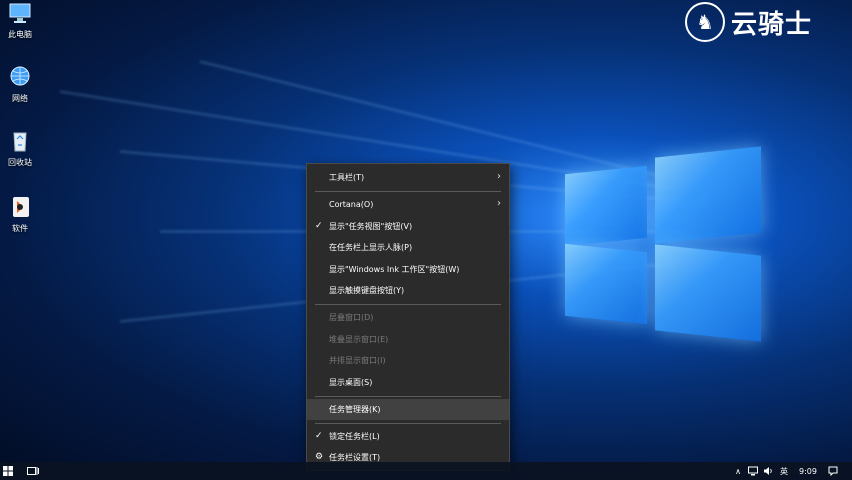  What do you see at coordinates (408, 436) in the screenshot?
I see `menu-item-lock-taskbar: ✓ 锁定任务栏(L)` at bounding box center [408, 436].